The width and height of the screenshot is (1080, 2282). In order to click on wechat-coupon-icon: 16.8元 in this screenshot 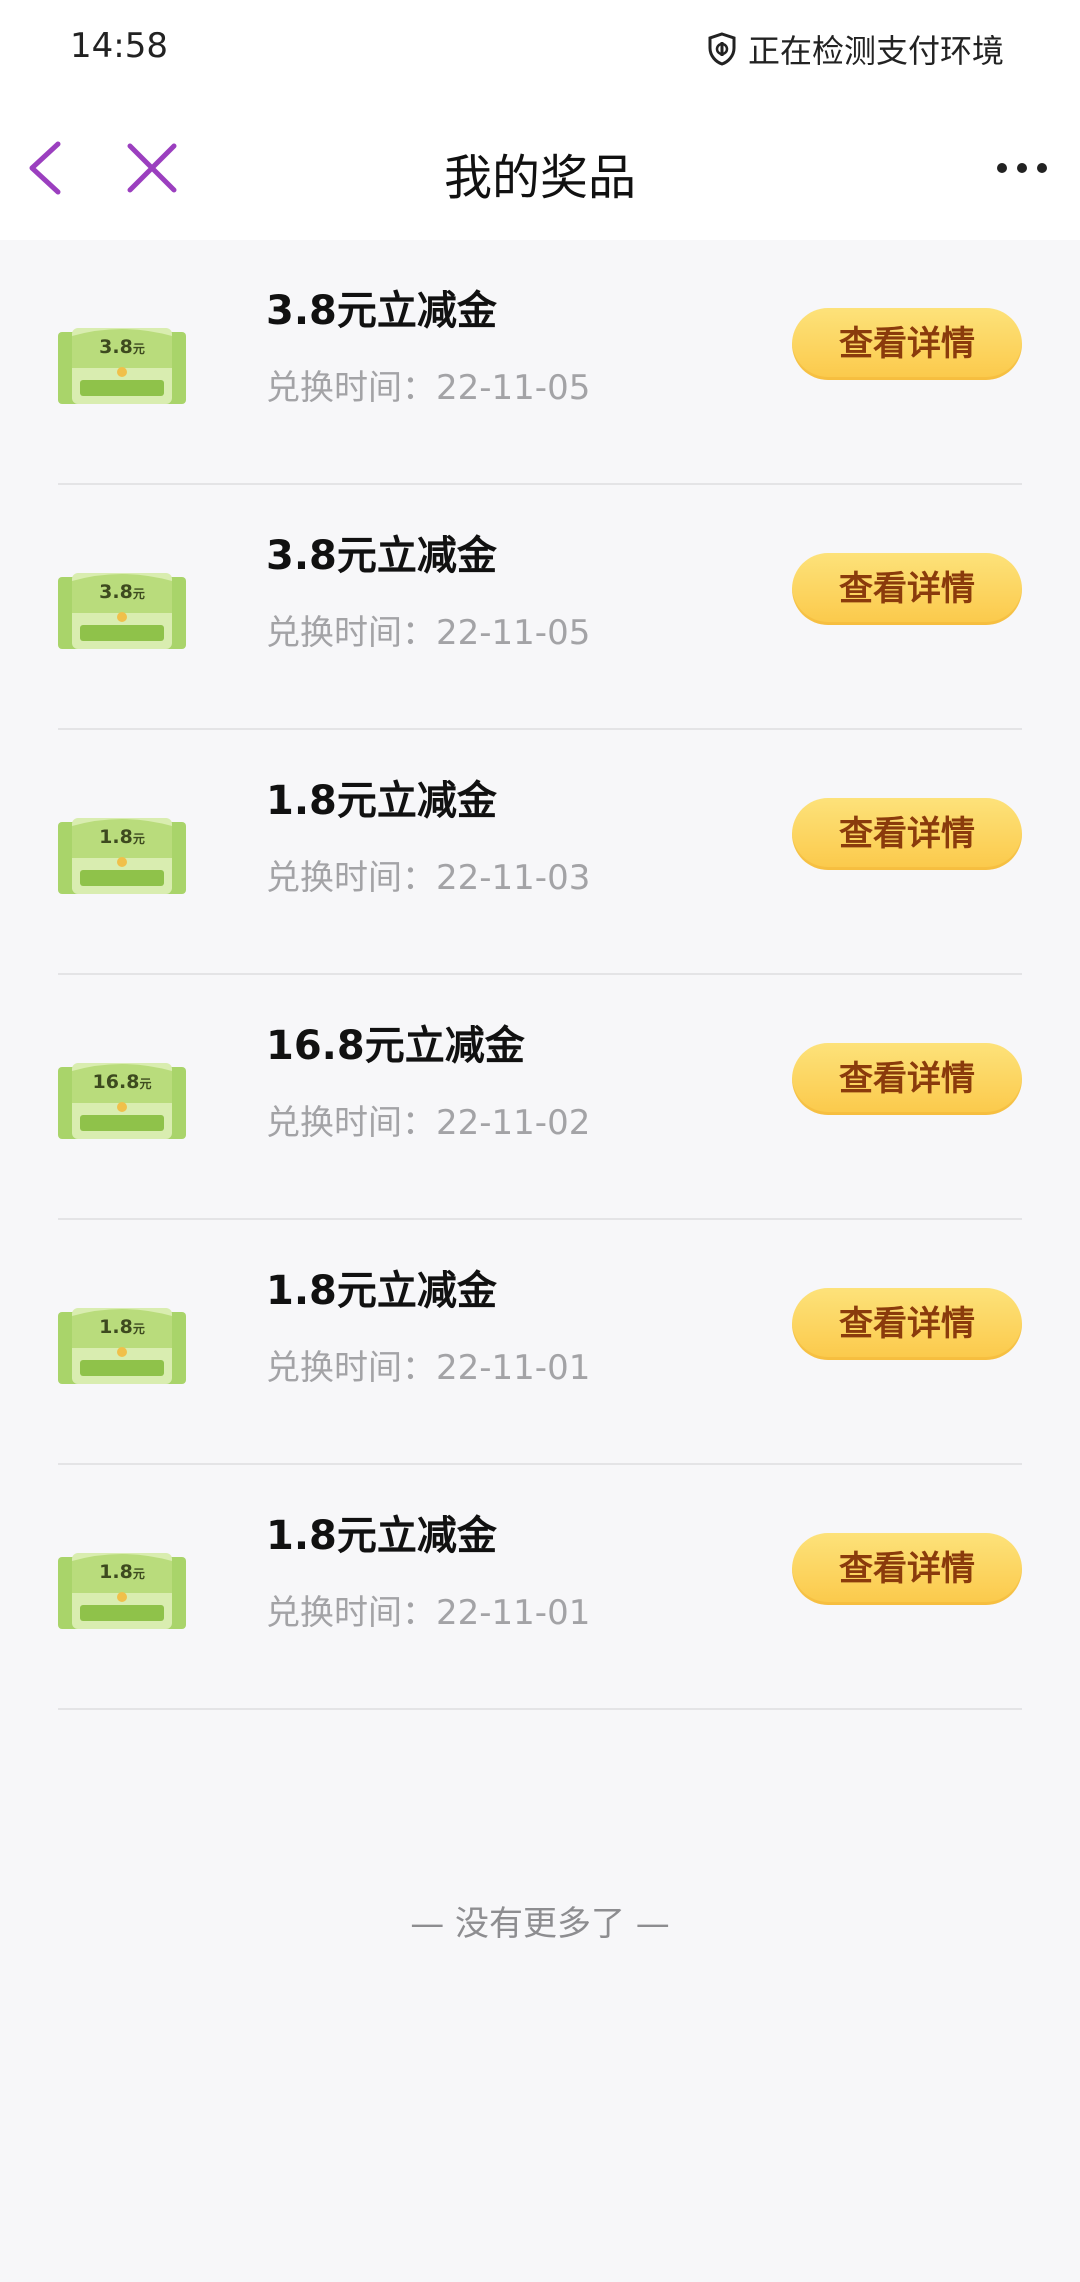, I will do `click(122, 1101)`.